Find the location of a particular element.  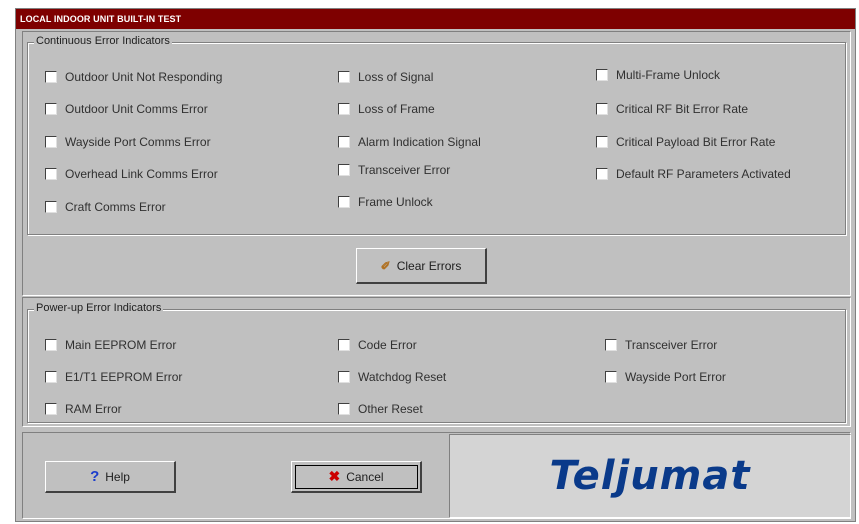

checkbox-loss-of-signal: Loss of Signal is located at coordinates (385, 77).